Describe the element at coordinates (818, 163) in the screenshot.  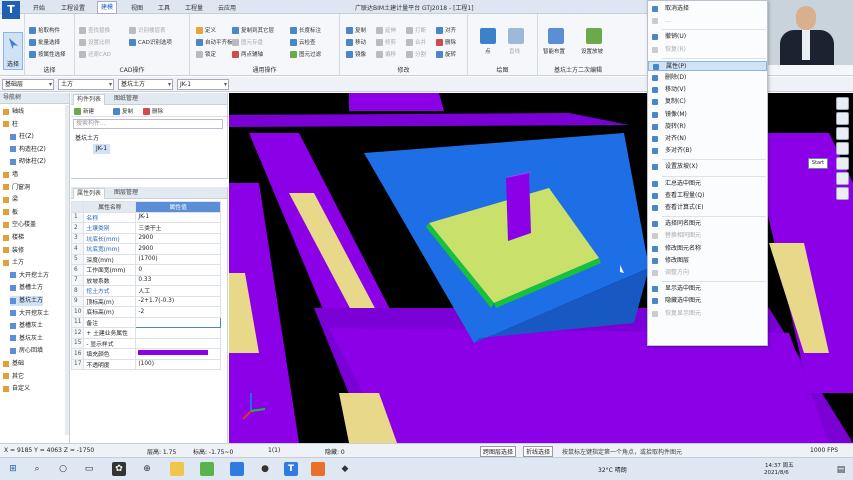
I see `start-button: Start` at that location.